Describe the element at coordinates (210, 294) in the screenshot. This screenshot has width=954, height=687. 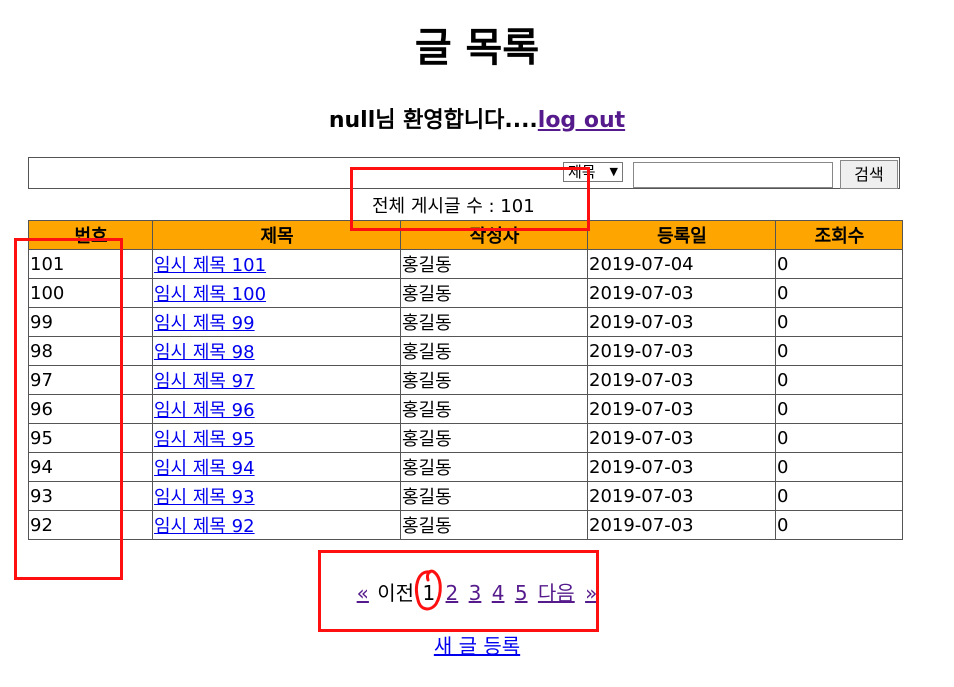
I see `post-title-link: 임시 제목 100` at that location.